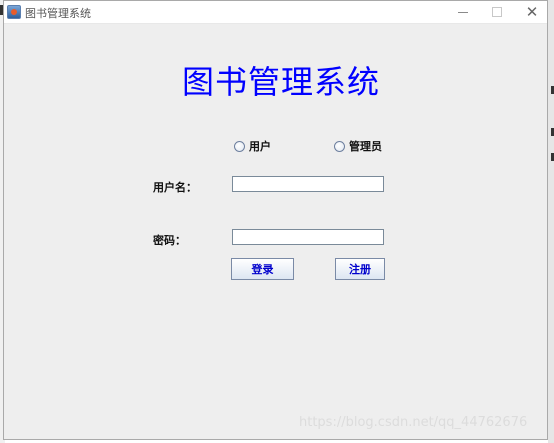 The width and height of the screenshot is (554, 443). Describe the element at coordinates (551, 221) in the screenshot. I see `desktop-background-right` at that location.